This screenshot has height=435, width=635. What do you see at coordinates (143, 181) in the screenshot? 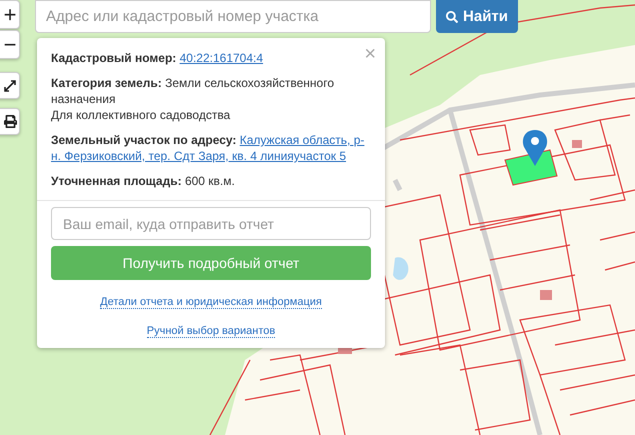
I see `field-text: Уточненная площадь: 600 кв.м.` at bounding box center [143, 181].